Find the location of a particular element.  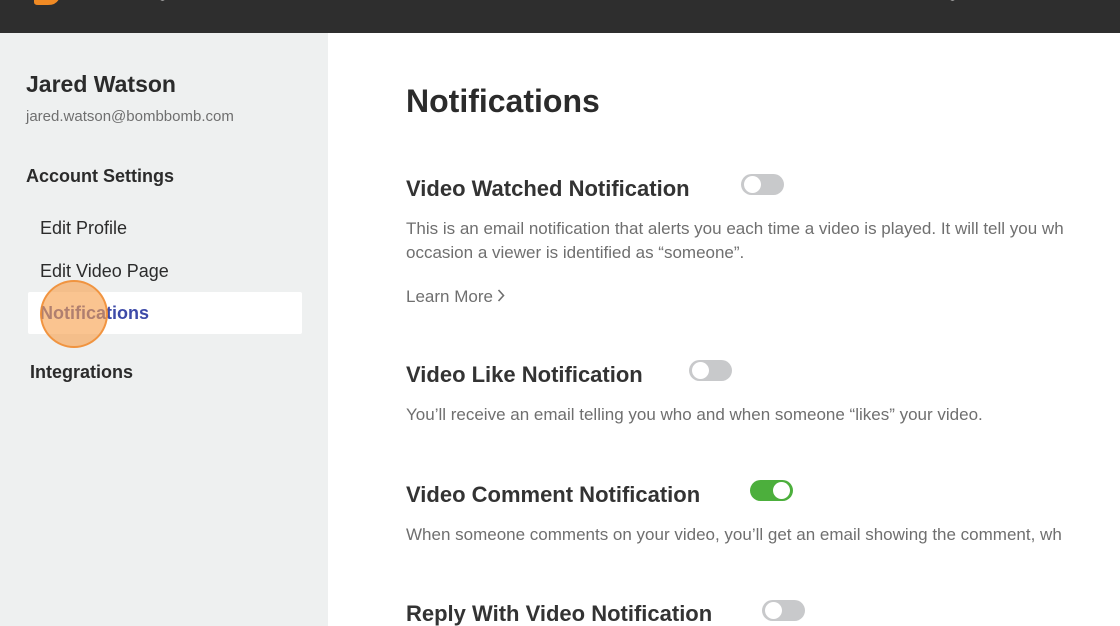

reply-with-video-title: Reply With Video Notification is located at coordinates (559, 613).